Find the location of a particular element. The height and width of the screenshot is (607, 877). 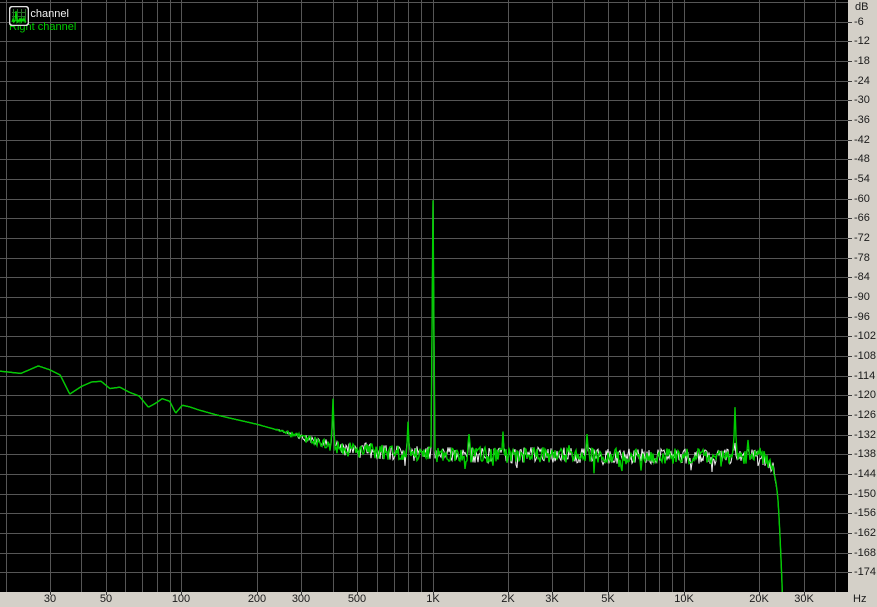

x-axis-strip: Hz 30 50 100 200 300 500 1K 2K 3K 5K 10K 20K 30K is located at coordinates (438, 599).